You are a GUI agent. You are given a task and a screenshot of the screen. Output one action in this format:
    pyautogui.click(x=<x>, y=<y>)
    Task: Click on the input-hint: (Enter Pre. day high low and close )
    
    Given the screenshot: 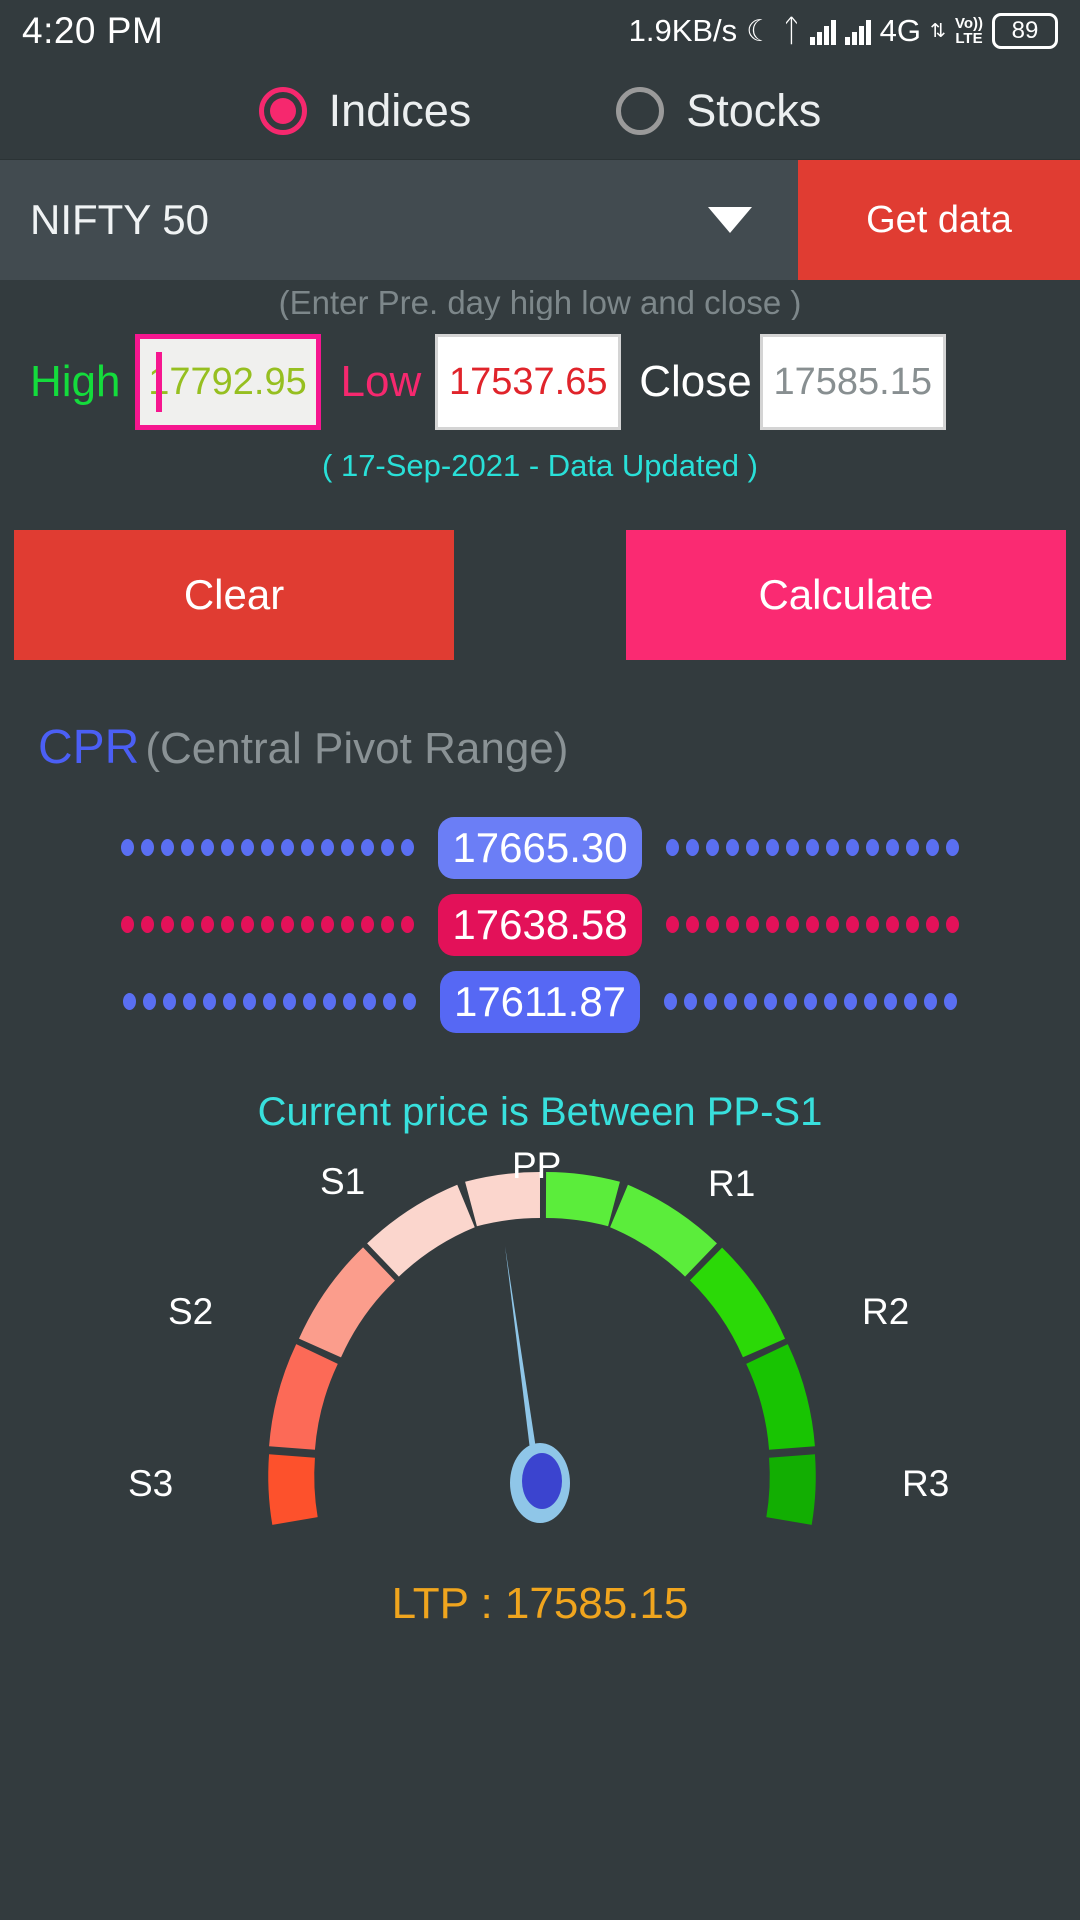 What is the action you would take?
    pyautogui.click(x=540, y=302)
    